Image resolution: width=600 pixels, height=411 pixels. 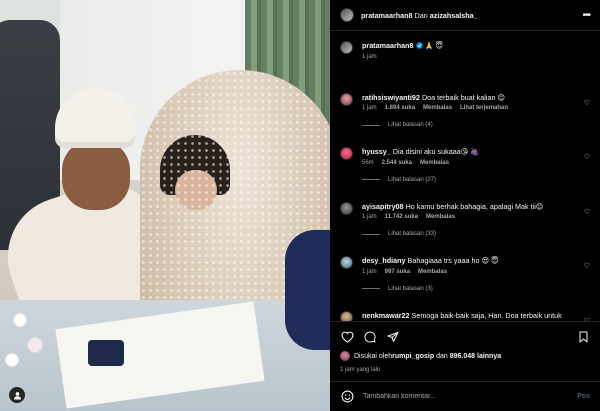 What do you see at coordinates (369, 56) in the screenshot?
I see `caption-time: 1 jam` at bounding box center [369, 56].